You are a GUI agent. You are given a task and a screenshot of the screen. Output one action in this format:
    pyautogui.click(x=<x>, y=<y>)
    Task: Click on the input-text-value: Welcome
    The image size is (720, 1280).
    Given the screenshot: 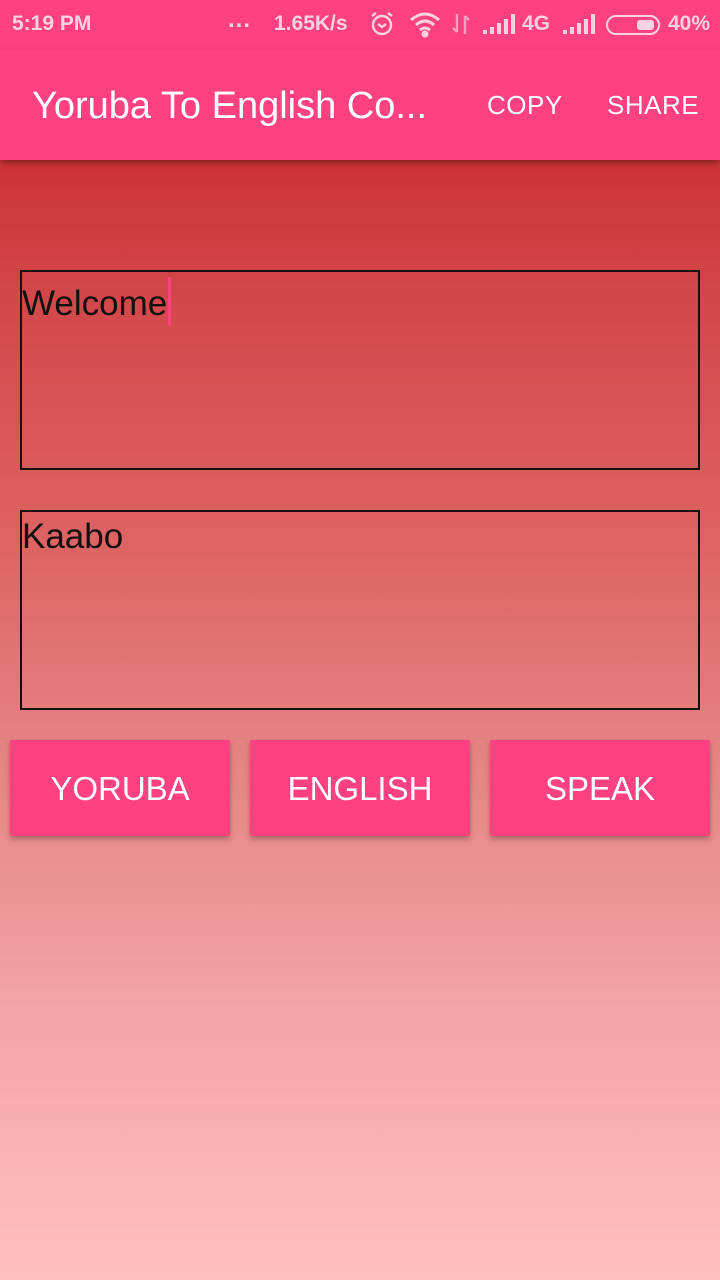 What is the action you would take?
    pyautogui.click(x=95, y=303)
    